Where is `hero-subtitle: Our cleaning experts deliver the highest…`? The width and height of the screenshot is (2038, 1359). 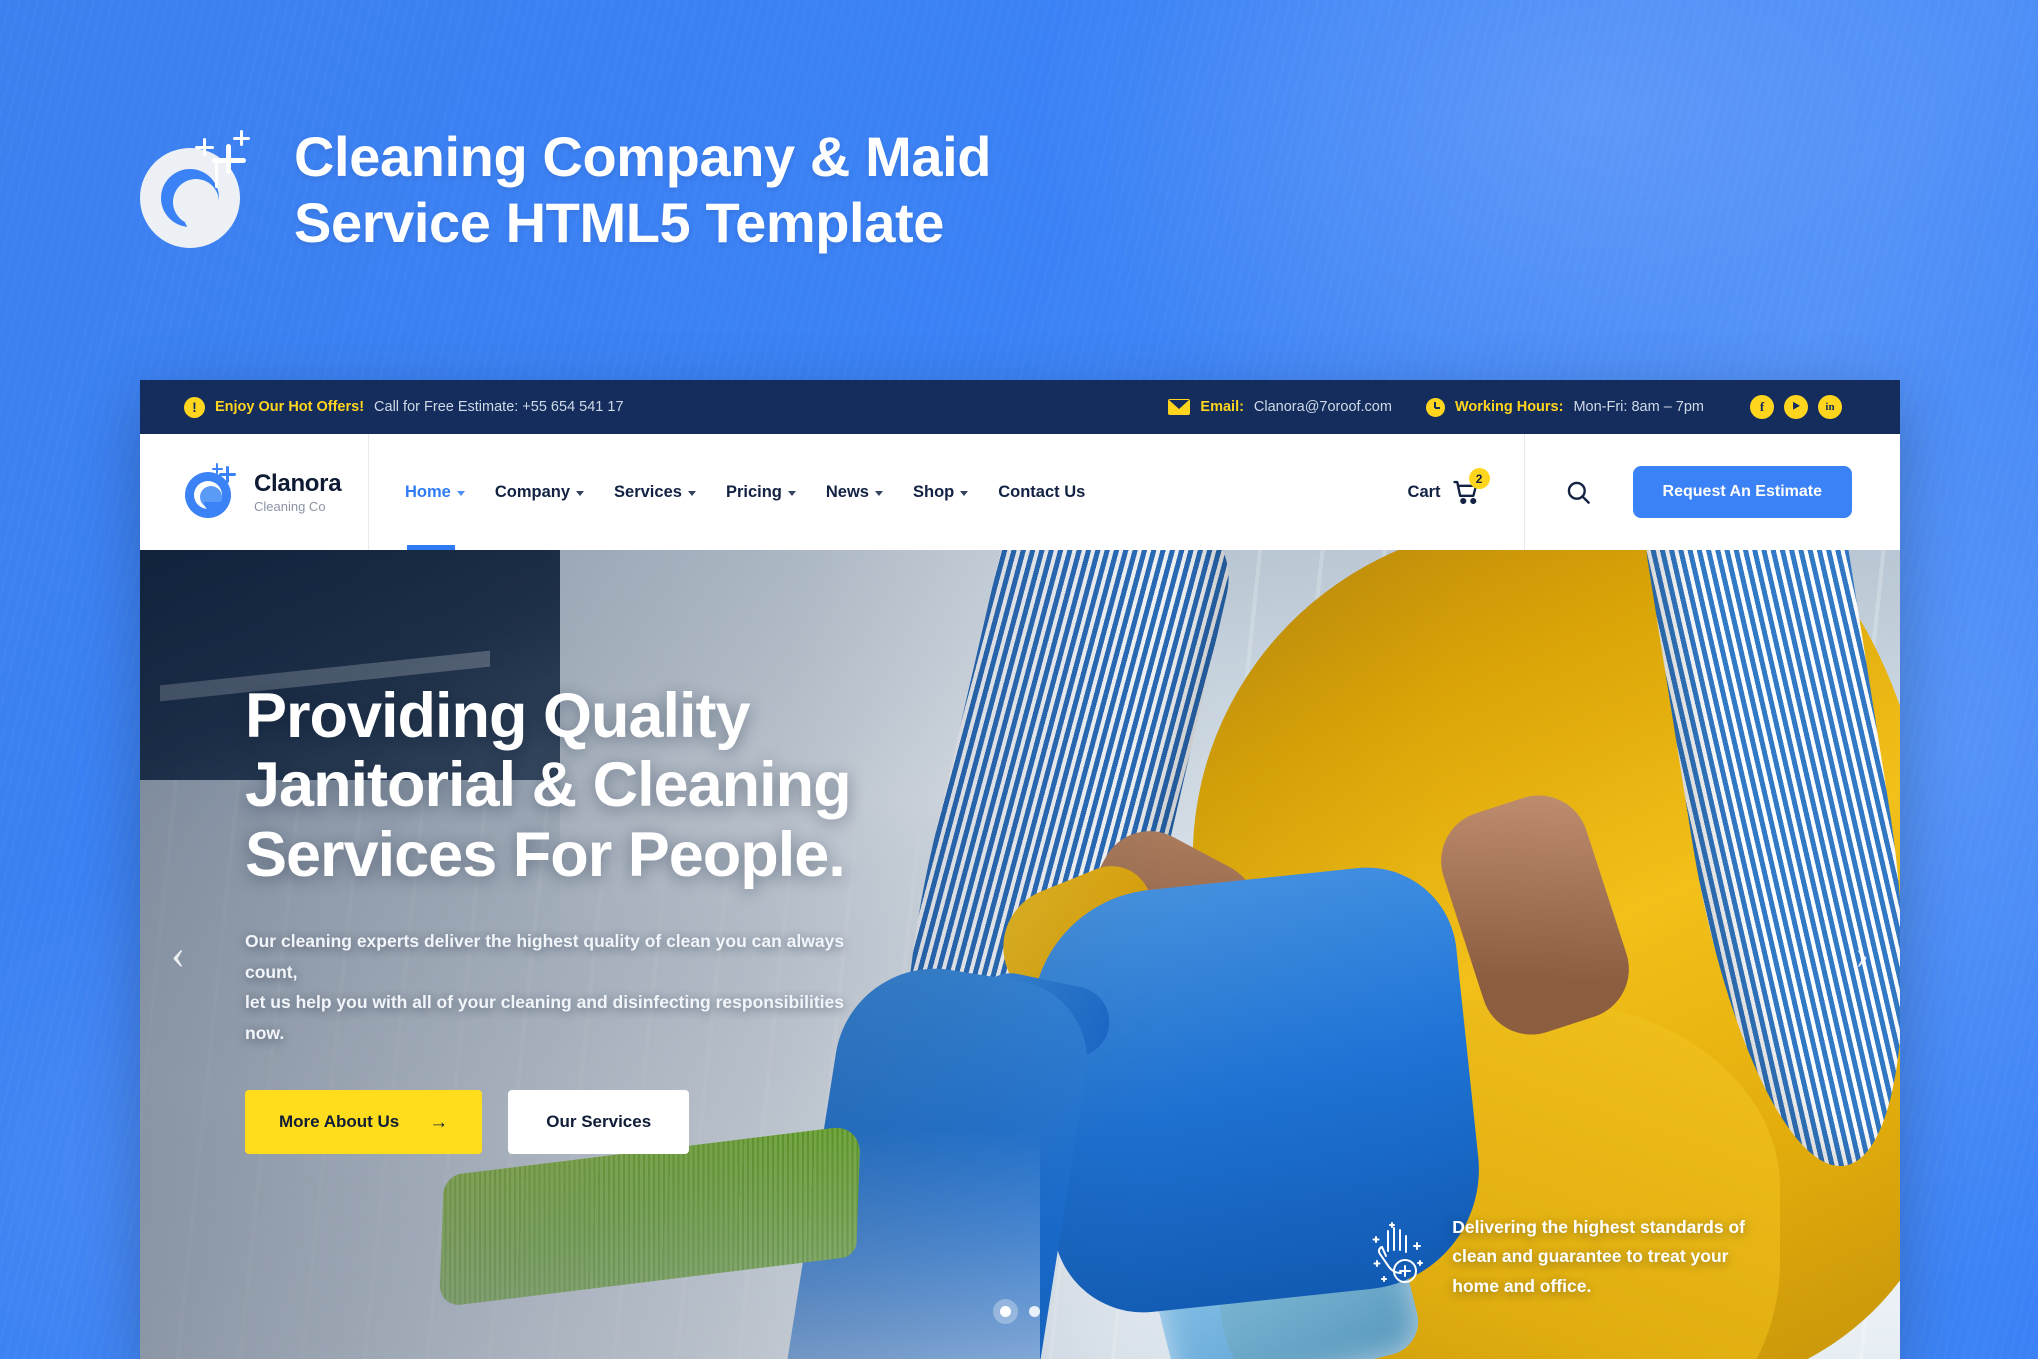
hero-subtitle: Our cleaning experts deliver the highest… is located at coordinates (565, 987).